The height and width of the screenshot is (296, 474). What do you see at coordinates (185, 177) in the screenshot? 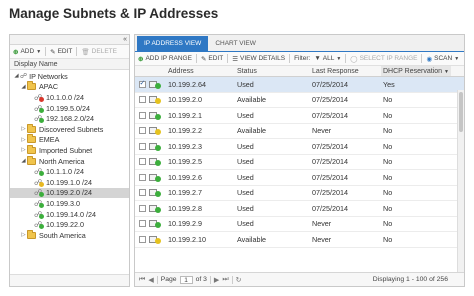
I see `cell-address: 10.199.2.6` at bounding box center [185, 177].